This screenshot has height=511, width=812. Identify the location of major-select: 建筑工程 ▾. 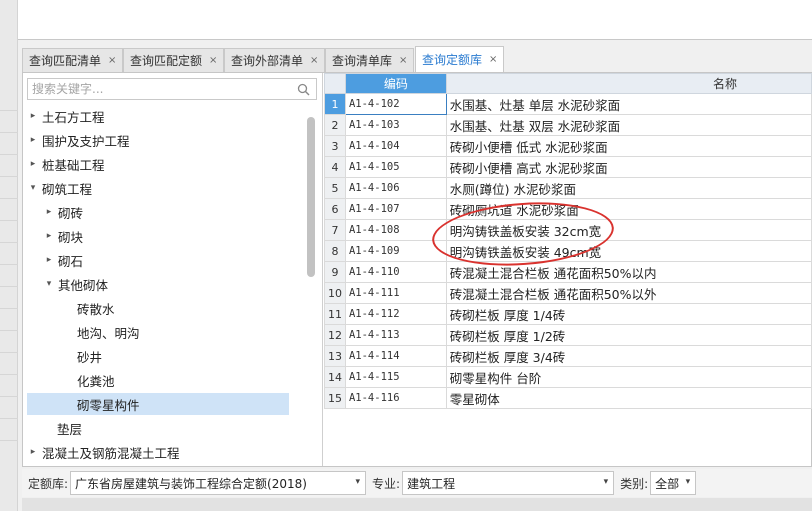
(508, 483).